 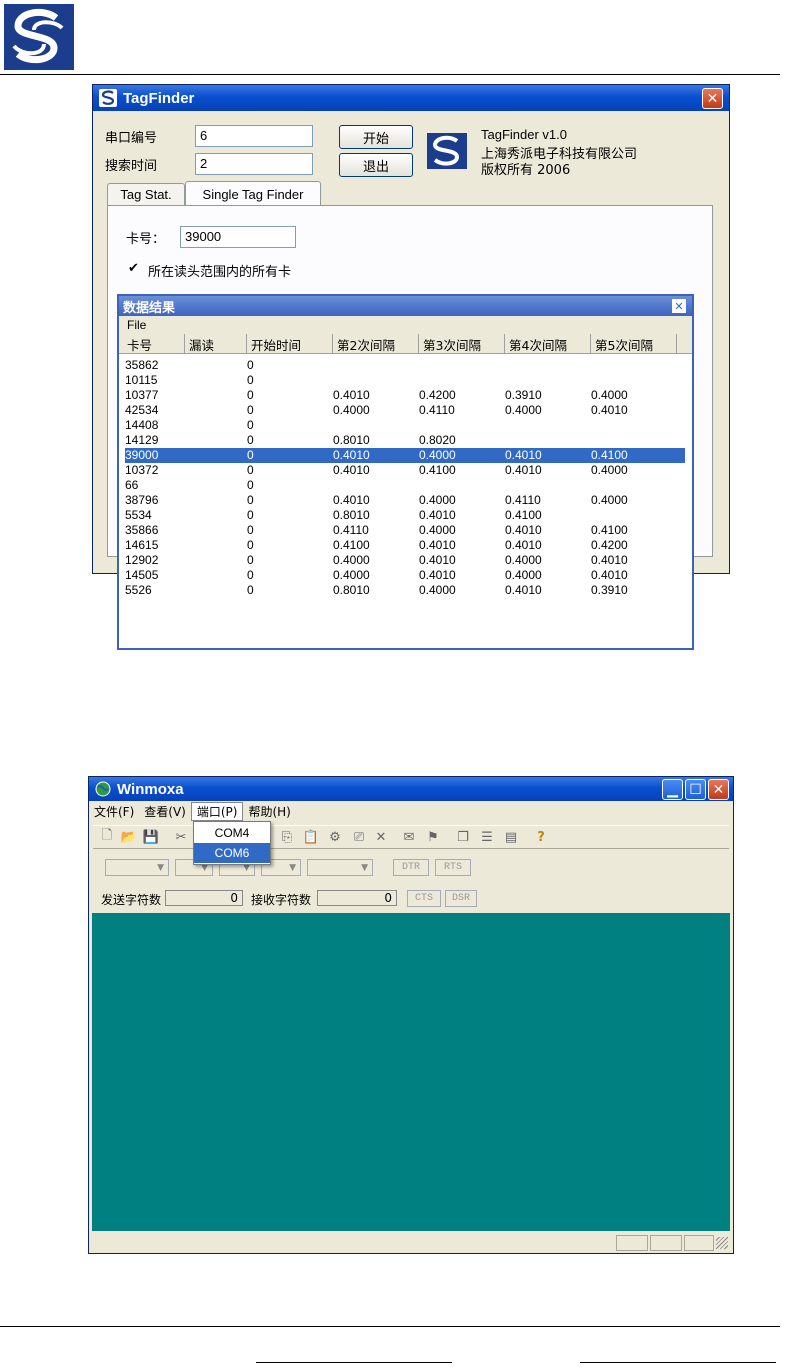 I want to click on stopbits-combo: ▼, so click(x=340, y=867).